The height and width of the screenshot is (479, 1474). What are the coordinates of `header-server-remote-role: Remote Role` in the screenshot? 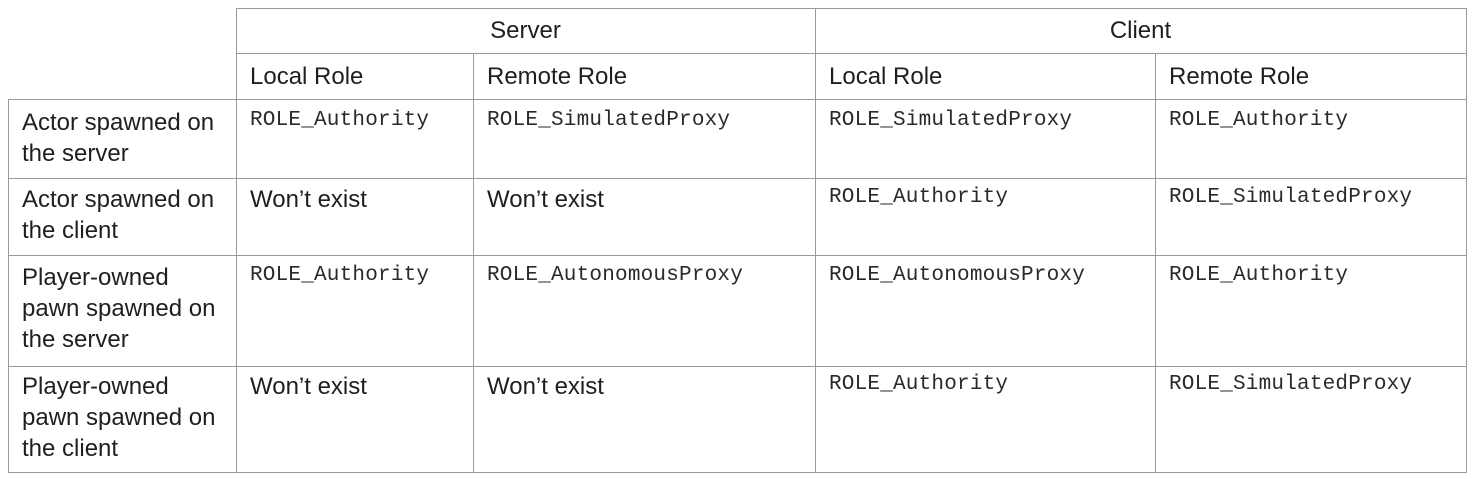 It's located at (557, 76).